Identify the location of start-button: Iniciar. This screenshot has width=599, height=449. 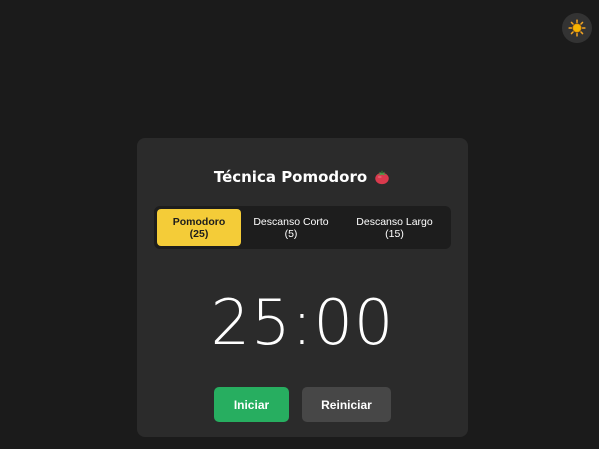
(251, 404).